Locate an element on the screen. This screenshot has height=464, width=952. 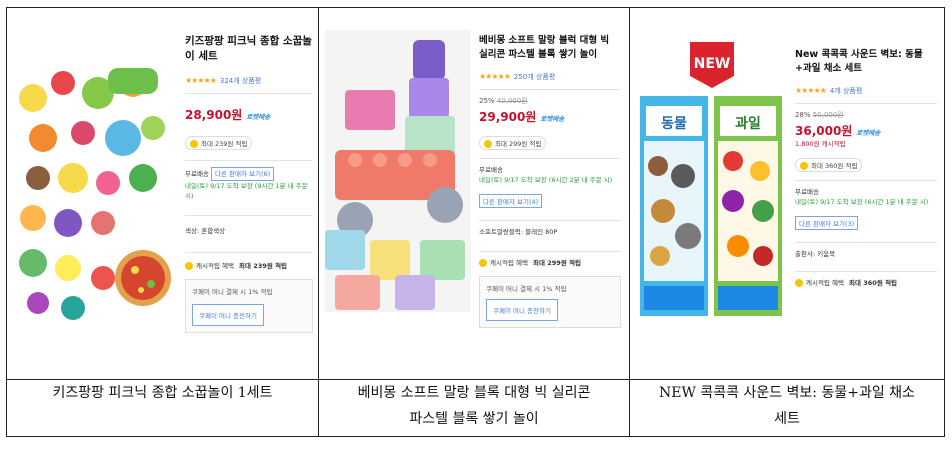
delivery-eta: 내일(토) 9/17 도착 보장 (9시간 1분 내 주문 시) is located at coordinates (246, 191).